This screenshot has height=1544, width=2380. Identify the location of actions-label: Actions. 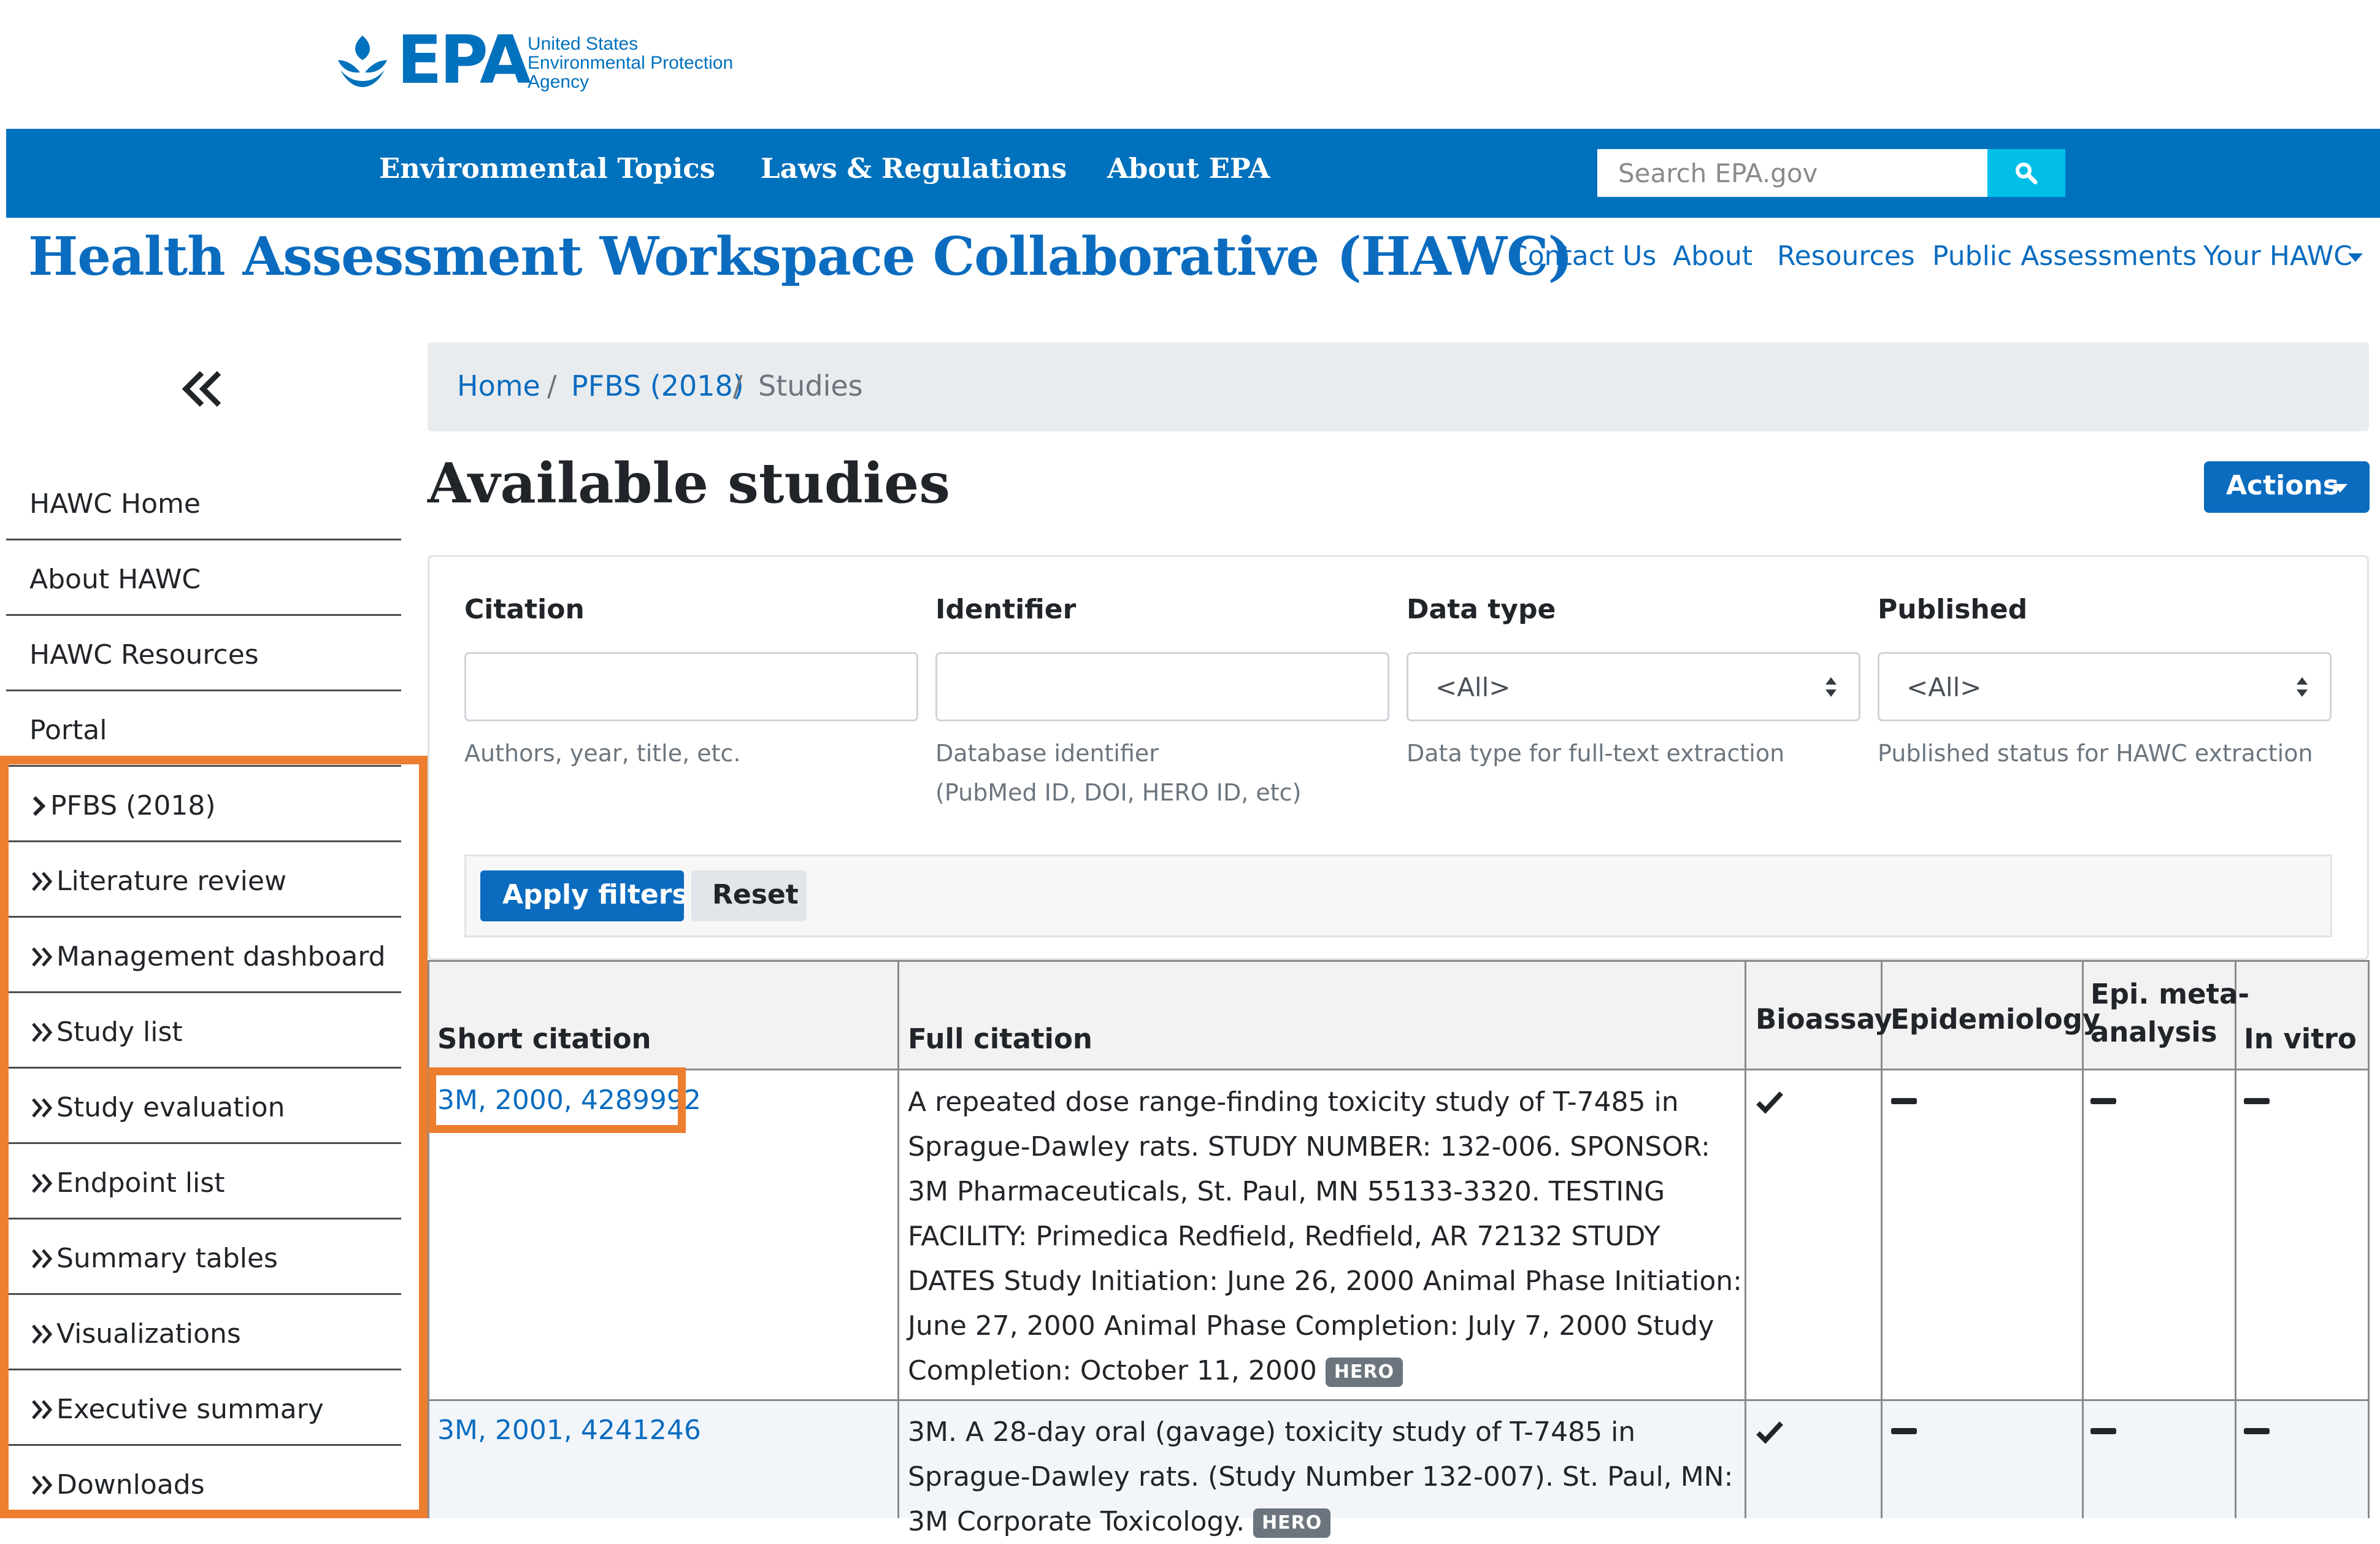
(2283, 485).